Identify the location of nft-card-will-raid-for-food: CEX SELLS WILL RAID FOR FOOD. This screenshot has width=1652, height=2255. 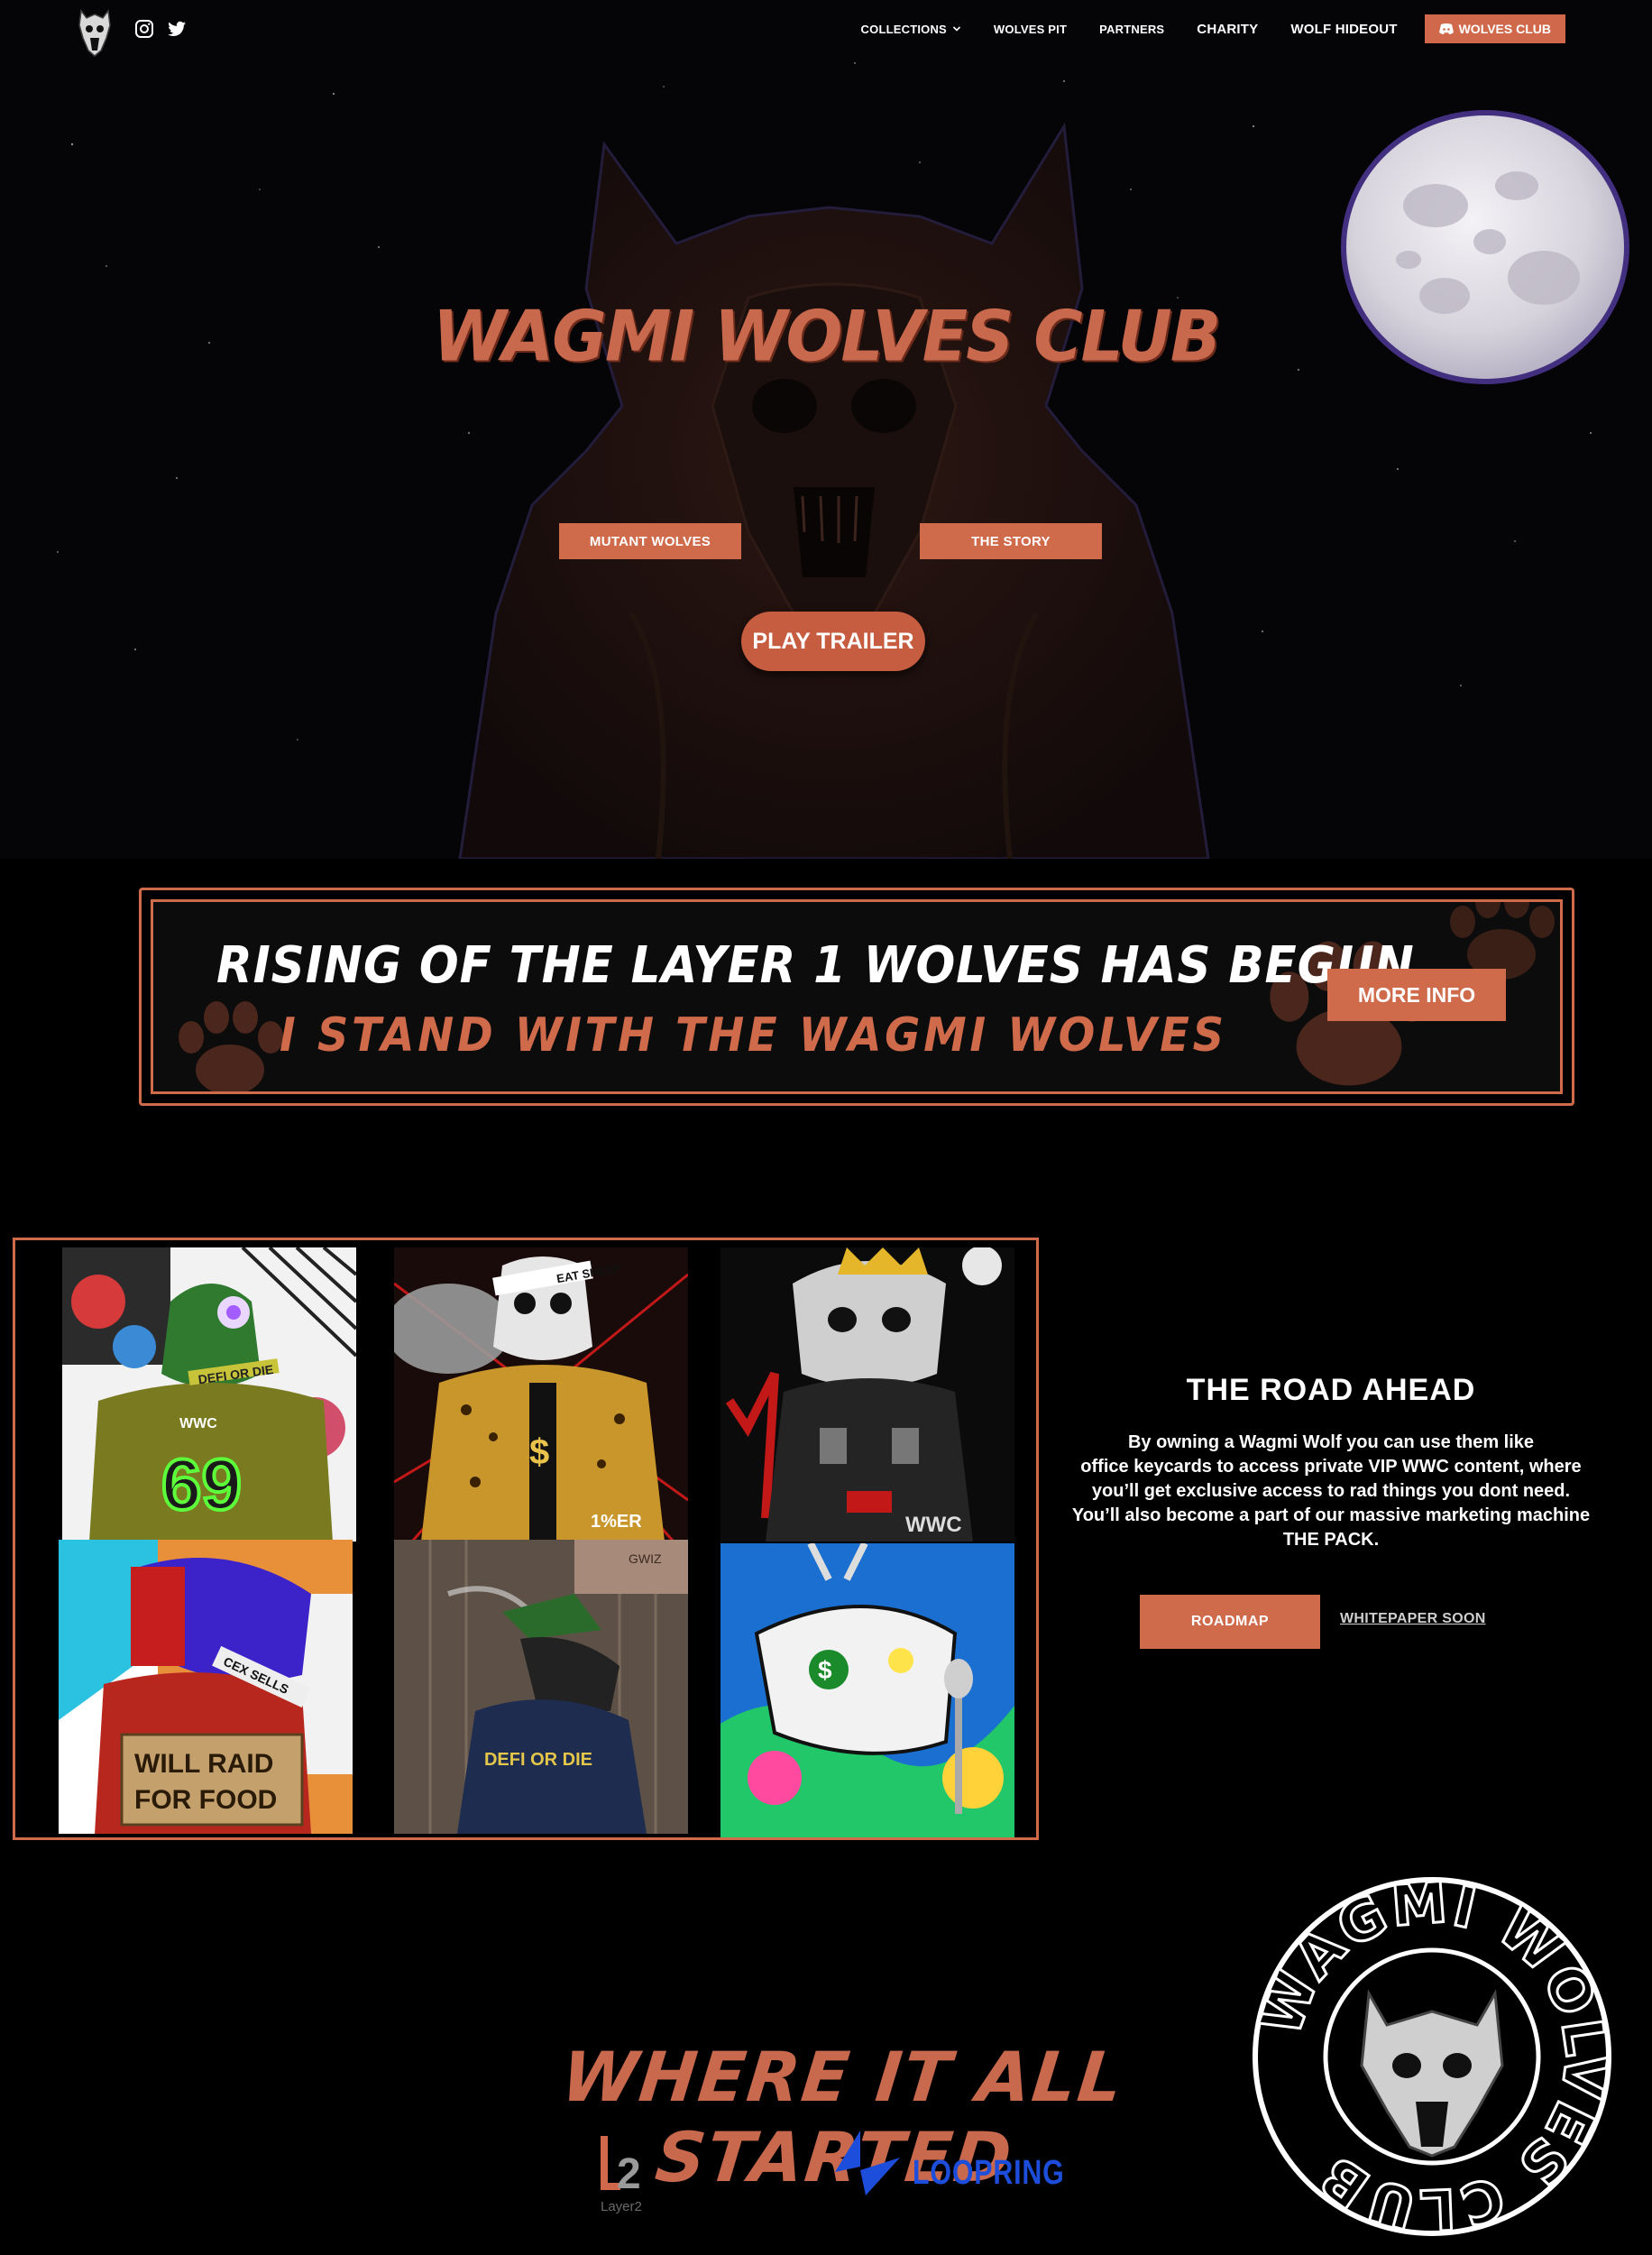
(206, 1687).